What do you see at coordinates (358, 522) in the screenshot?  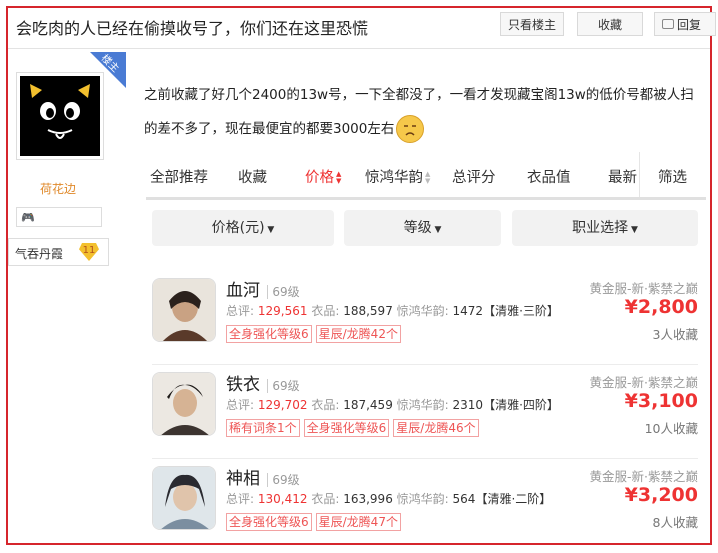 I see `tag: 星辰/龙腾47个` at bounding box center [358, 522].